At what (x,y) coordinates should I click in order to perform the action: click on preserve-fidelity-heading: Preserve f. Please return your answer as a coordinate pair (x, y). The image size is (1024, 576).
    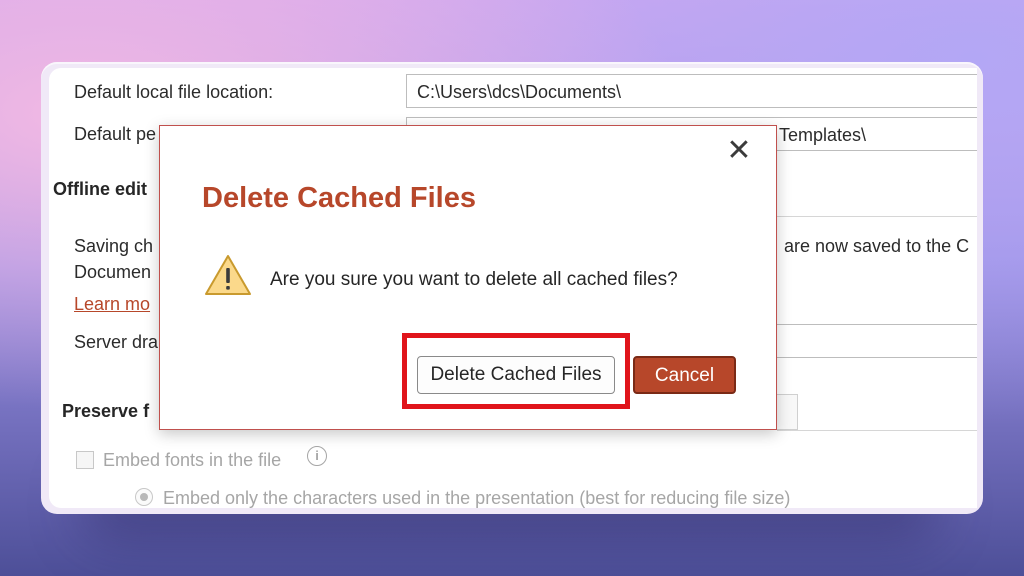
    Looking at the image, I should click on (106, 411).